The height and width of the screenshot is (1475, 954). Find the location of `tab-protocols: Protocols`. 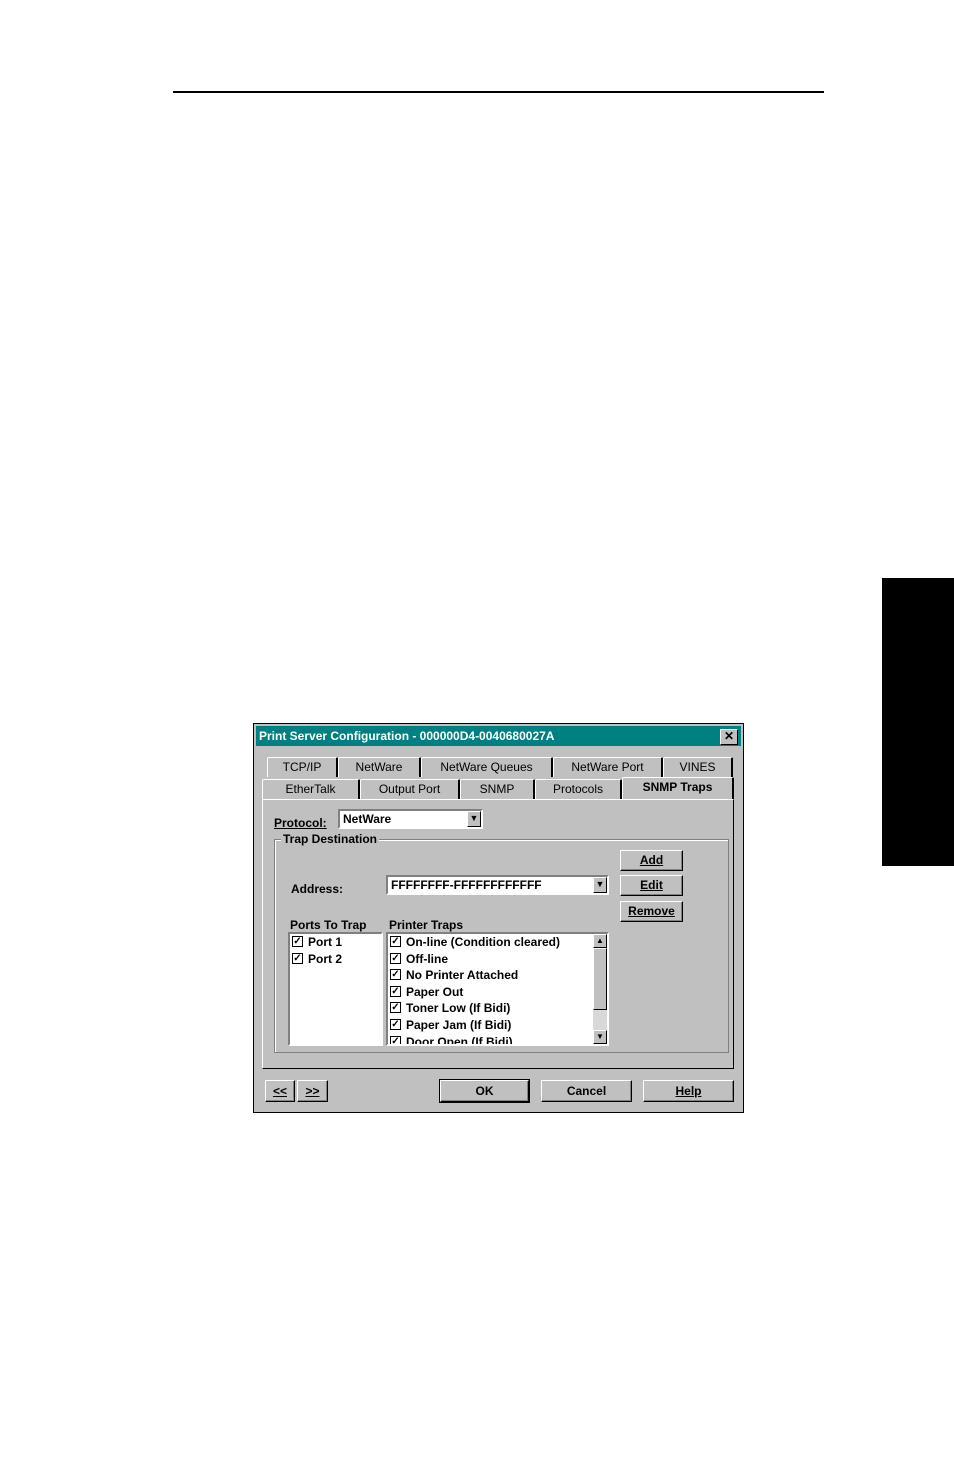

tab-protocols: Protocols is located at coordinates (578, 789).